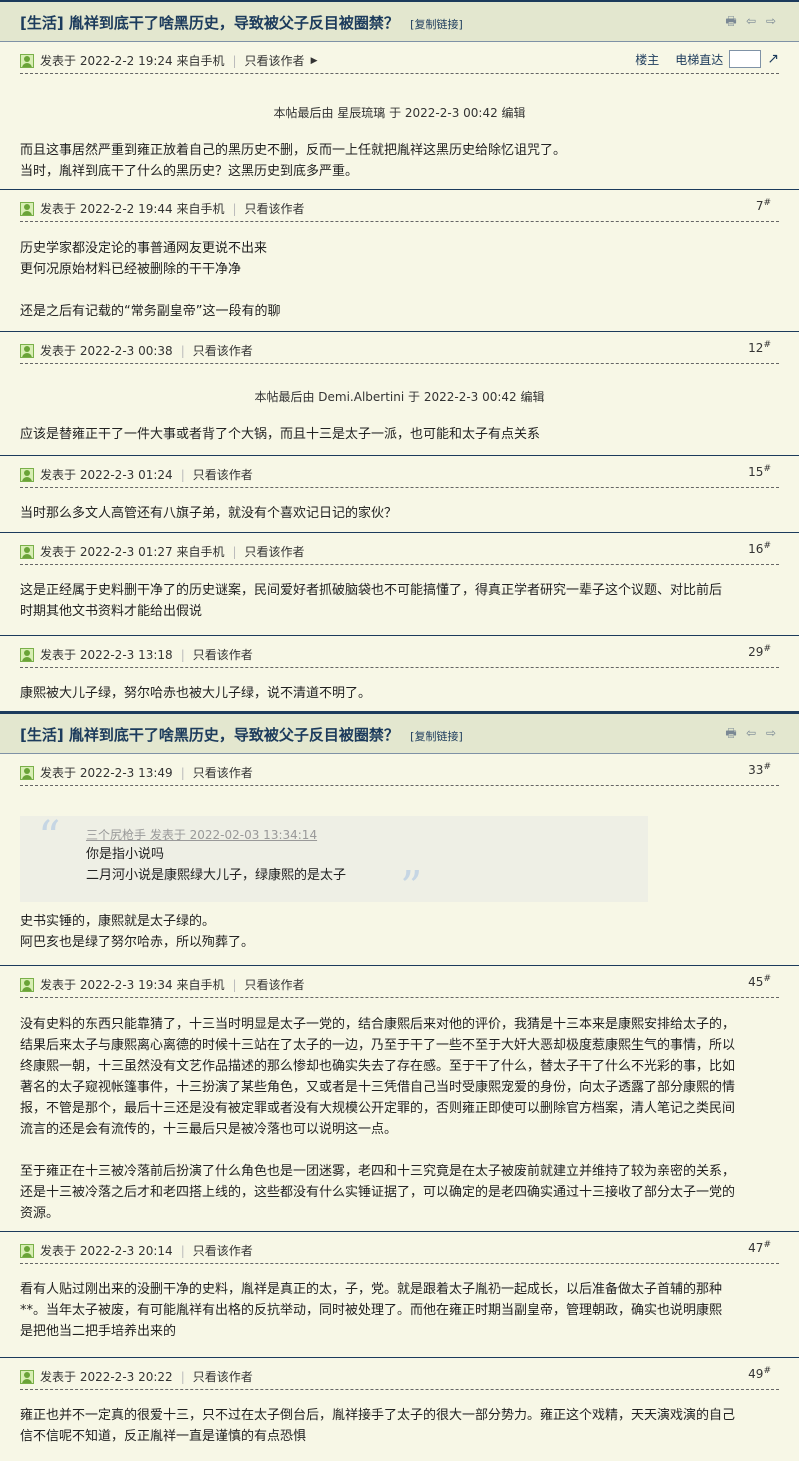 The image size is (799, 1461). I want to click on post-meta: 发表于 2022-2-3 20:22 | 只看该作者 49#, so click(399, 1374).